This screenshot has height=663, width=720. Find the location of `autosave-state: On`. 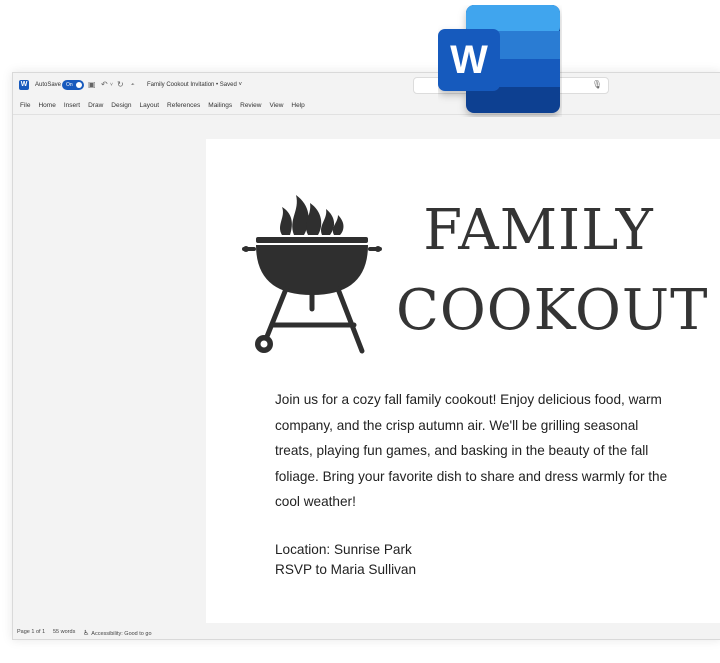

autosave-state: On is located at coordinates (69, 85).